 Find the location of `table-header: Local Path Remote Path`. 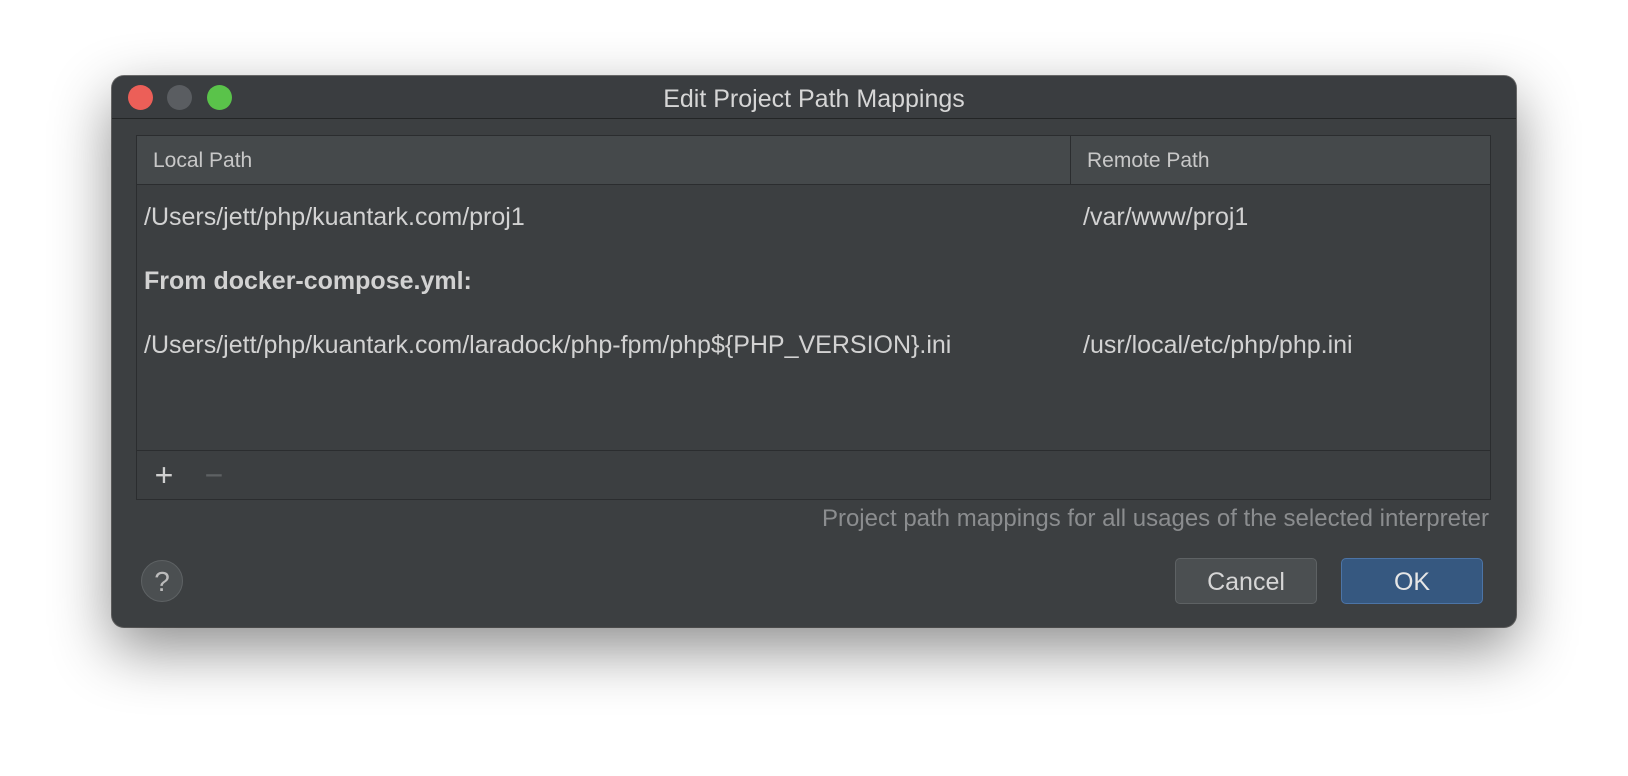

table-header: Local Path Remote Path is located at coordinates (813, 160).